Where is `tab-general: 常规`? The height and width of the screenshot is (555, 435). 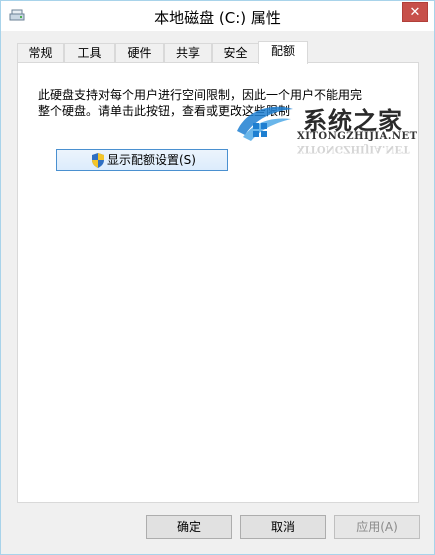 tab-general: 常规 is located at coordinates (40, 53).